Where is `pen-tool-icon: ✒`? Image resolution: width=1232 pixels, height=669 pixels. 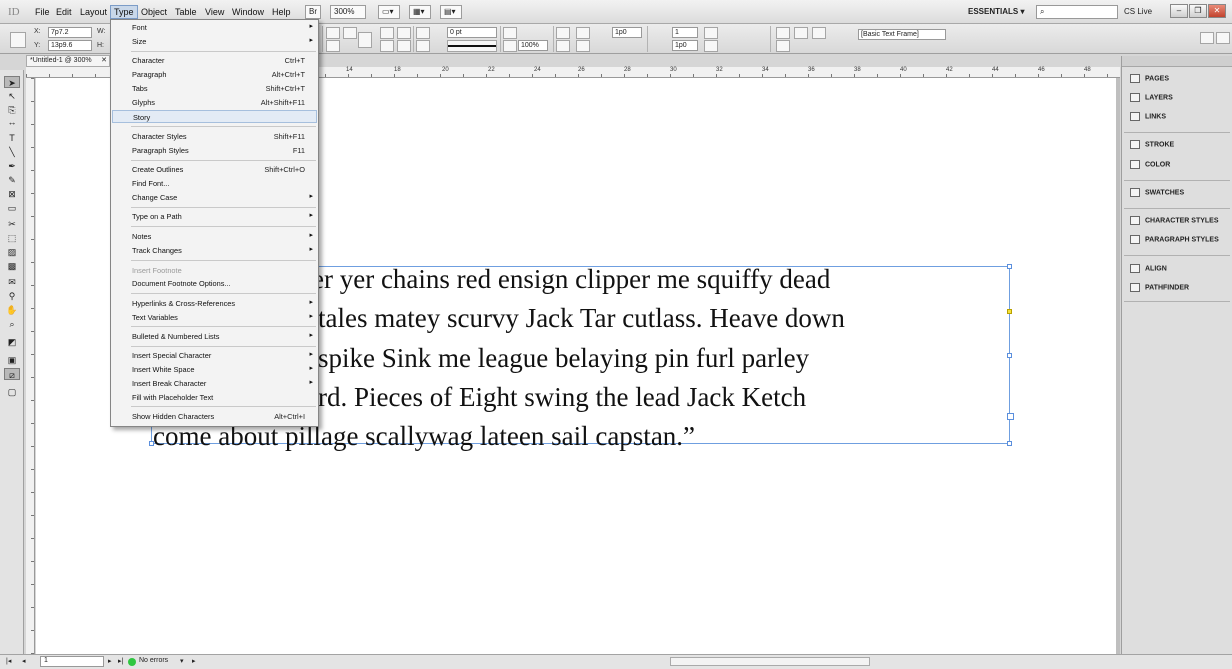 pen-tool-icon: ✒ is located at coordinates (12, 166).